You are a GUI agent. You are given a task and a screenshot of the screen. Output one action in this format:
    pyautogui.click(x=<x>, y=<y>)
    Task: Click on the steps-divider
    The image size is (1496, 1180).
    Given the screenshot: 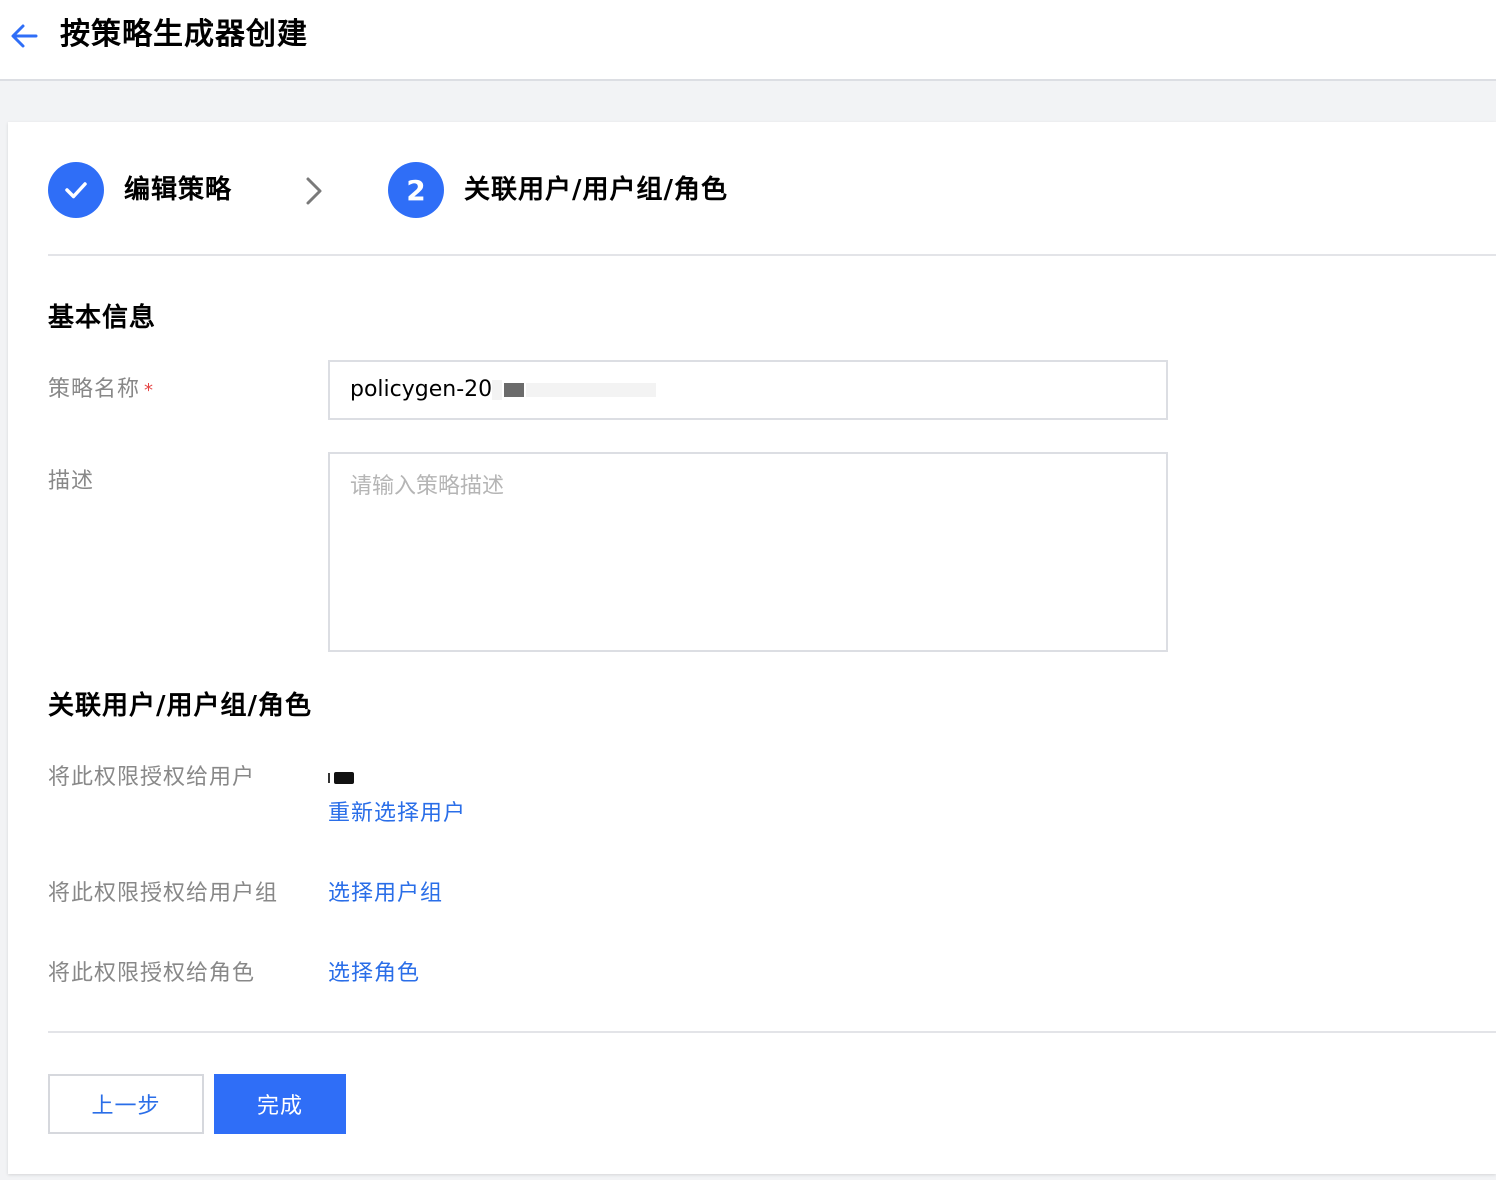 What is the action you would take?
    pyautogui.click(x=772, y=255)
    